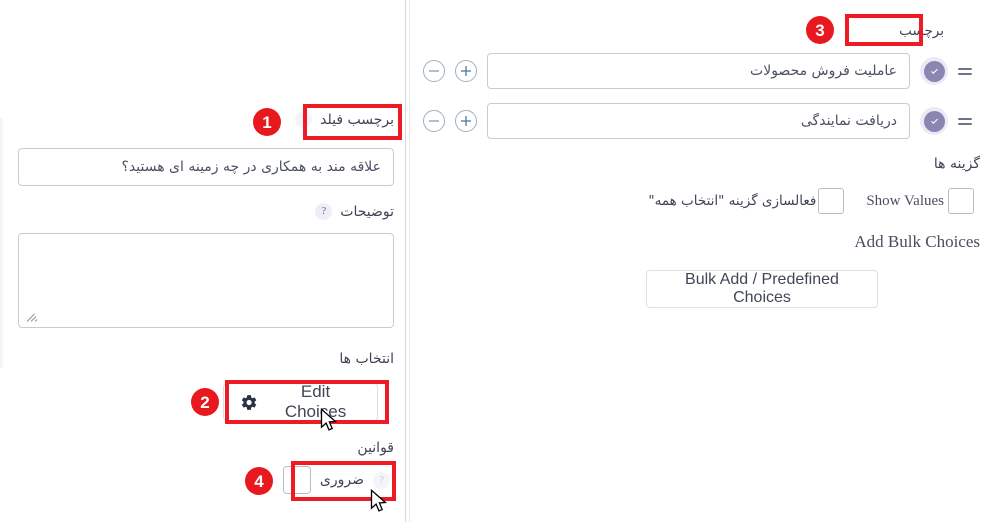 The width and height of the screenshot is (992, 522). Describe the element at coordinates (375, 448) in the screenshot. I see `rules-section-label: قوانین` at that location.